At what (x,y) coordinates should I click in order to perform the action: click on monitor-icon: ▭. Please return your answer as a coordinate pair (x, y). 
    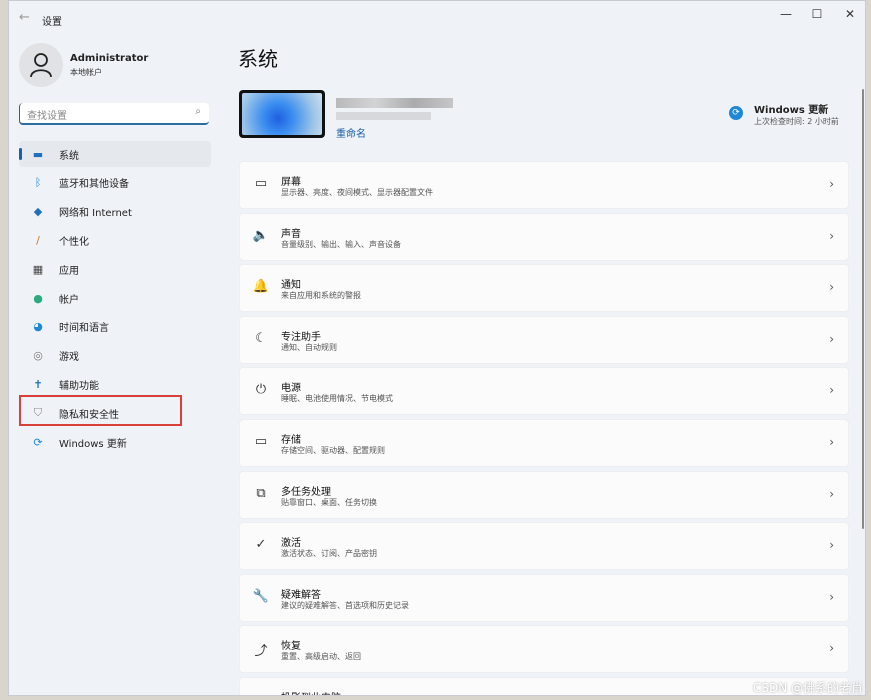
    Looking at the image, I should click on (261, 183).